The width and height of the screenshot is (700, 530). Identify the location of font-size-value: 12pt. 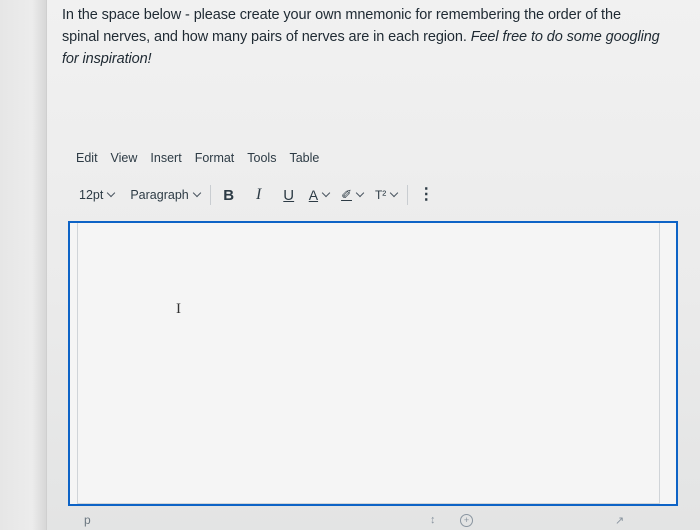
(91, 195).